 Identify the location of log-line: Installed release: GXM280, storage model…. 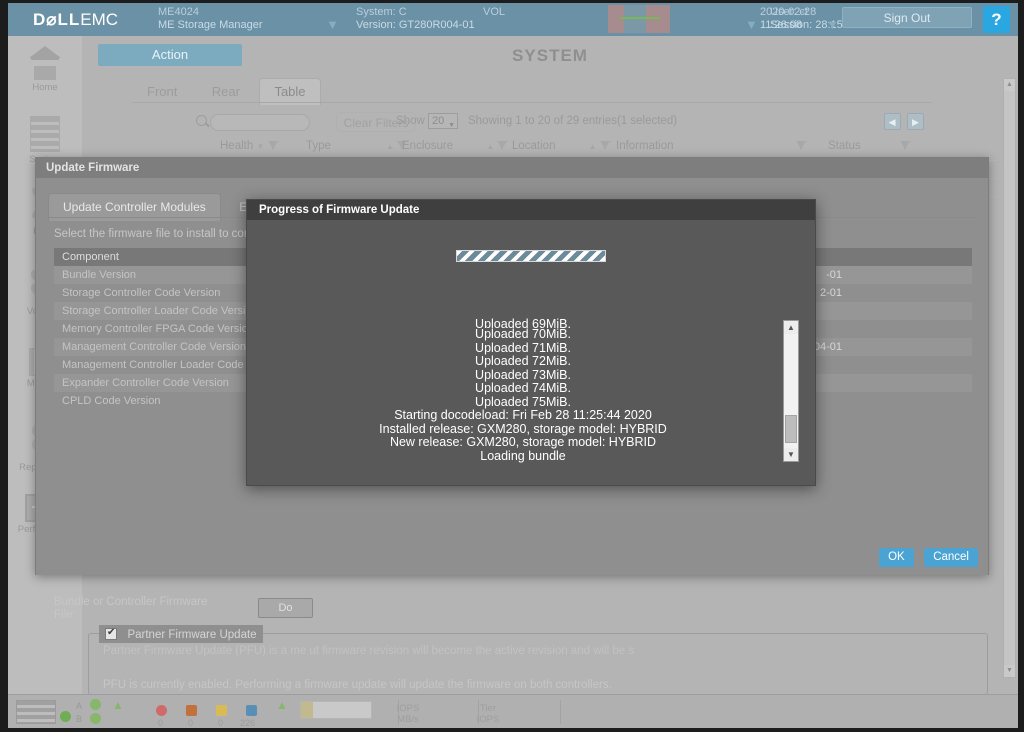
(523, 428).